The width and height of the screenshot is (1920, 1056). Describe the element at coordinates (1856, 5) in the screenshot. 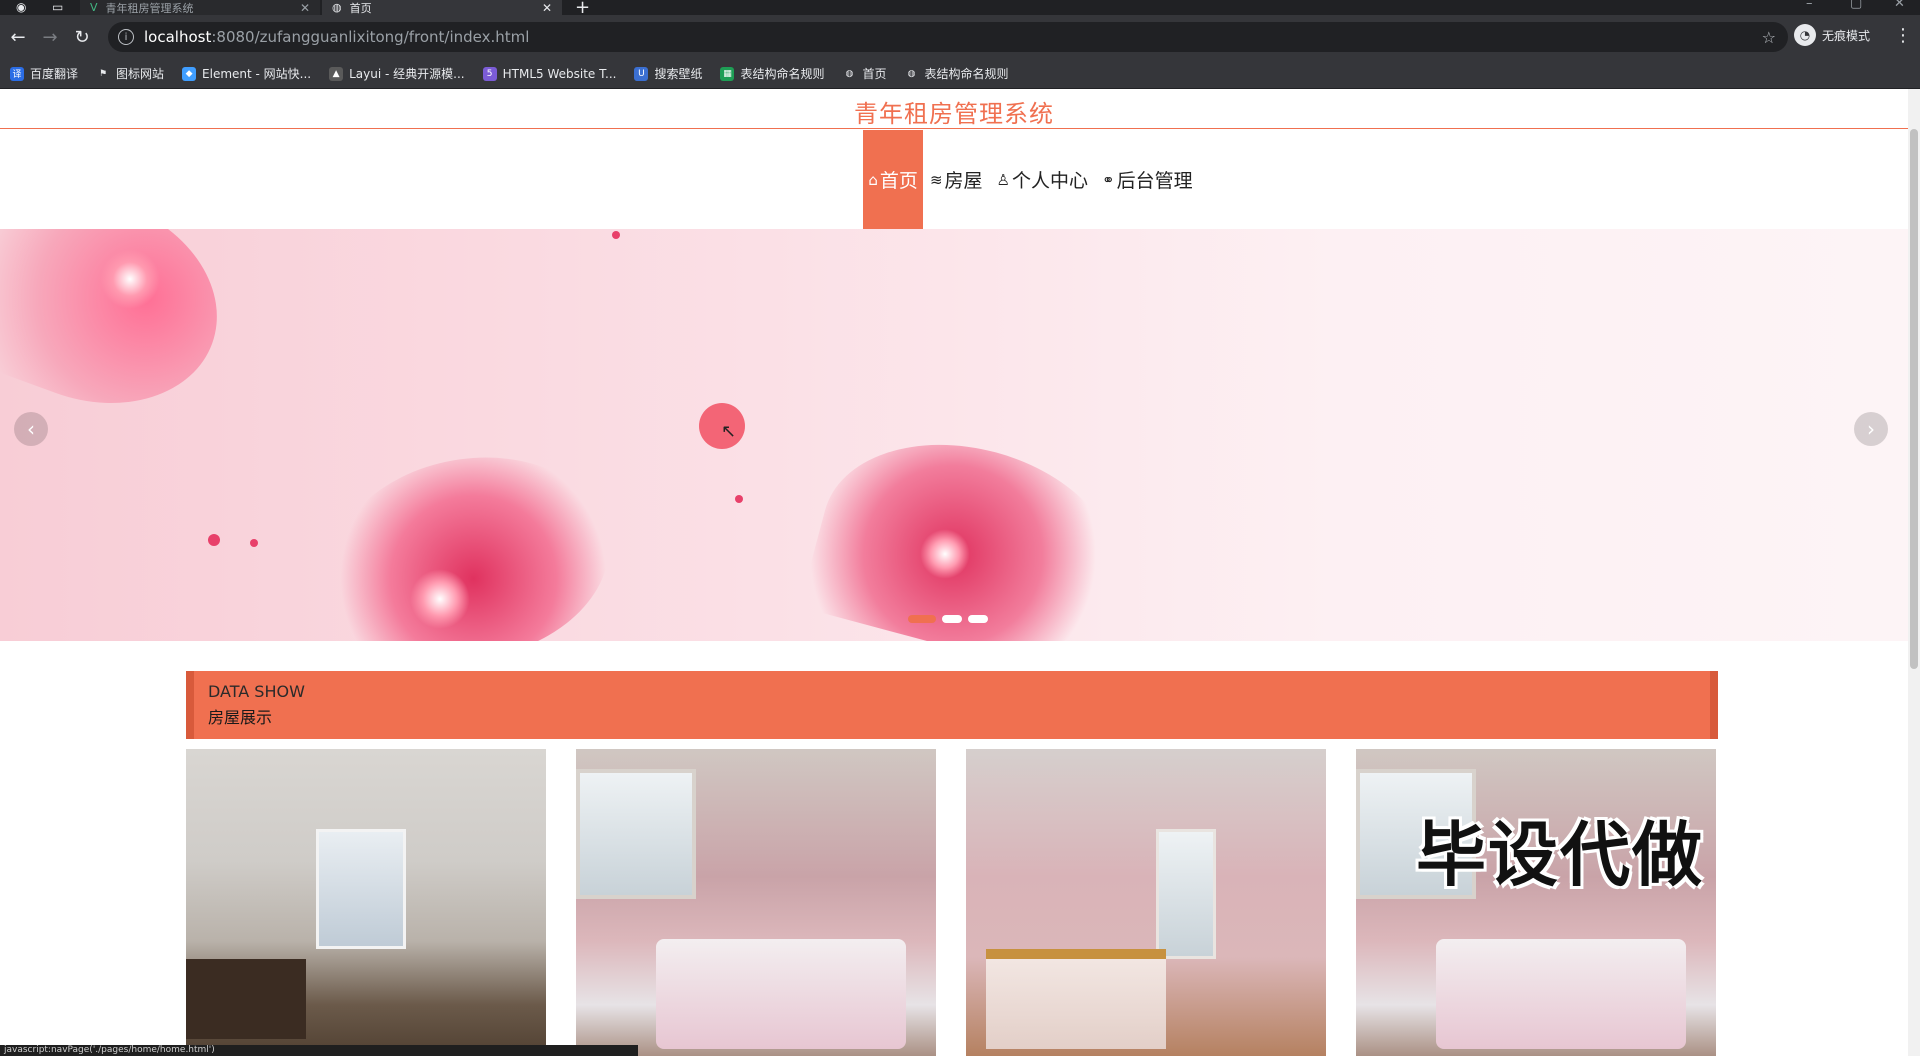

I see `maximize-icon: ▢` at that location.